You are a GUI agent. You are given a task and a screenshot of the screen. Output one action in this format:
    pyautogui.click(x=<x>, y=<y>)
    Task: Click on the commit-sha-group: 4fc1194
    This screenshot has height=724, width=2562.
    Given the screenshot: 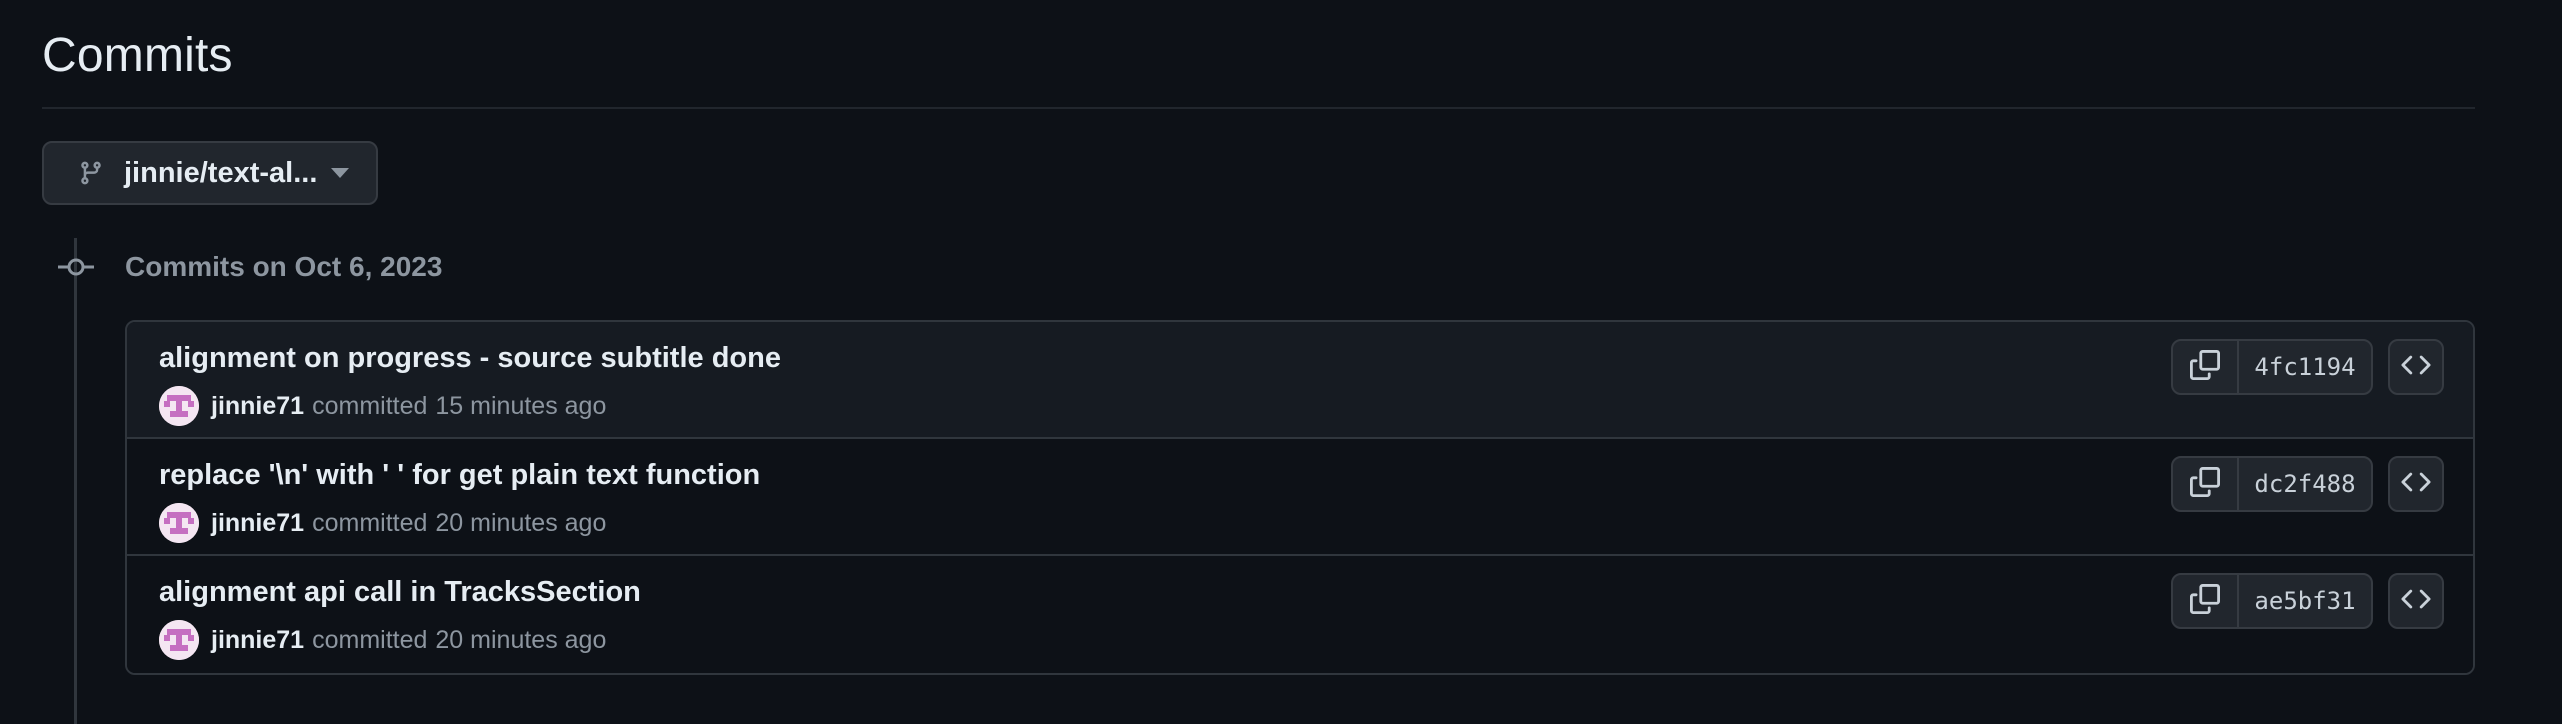 What is the action you would take?
    pyautogui.click(x=2272, y=367)
    